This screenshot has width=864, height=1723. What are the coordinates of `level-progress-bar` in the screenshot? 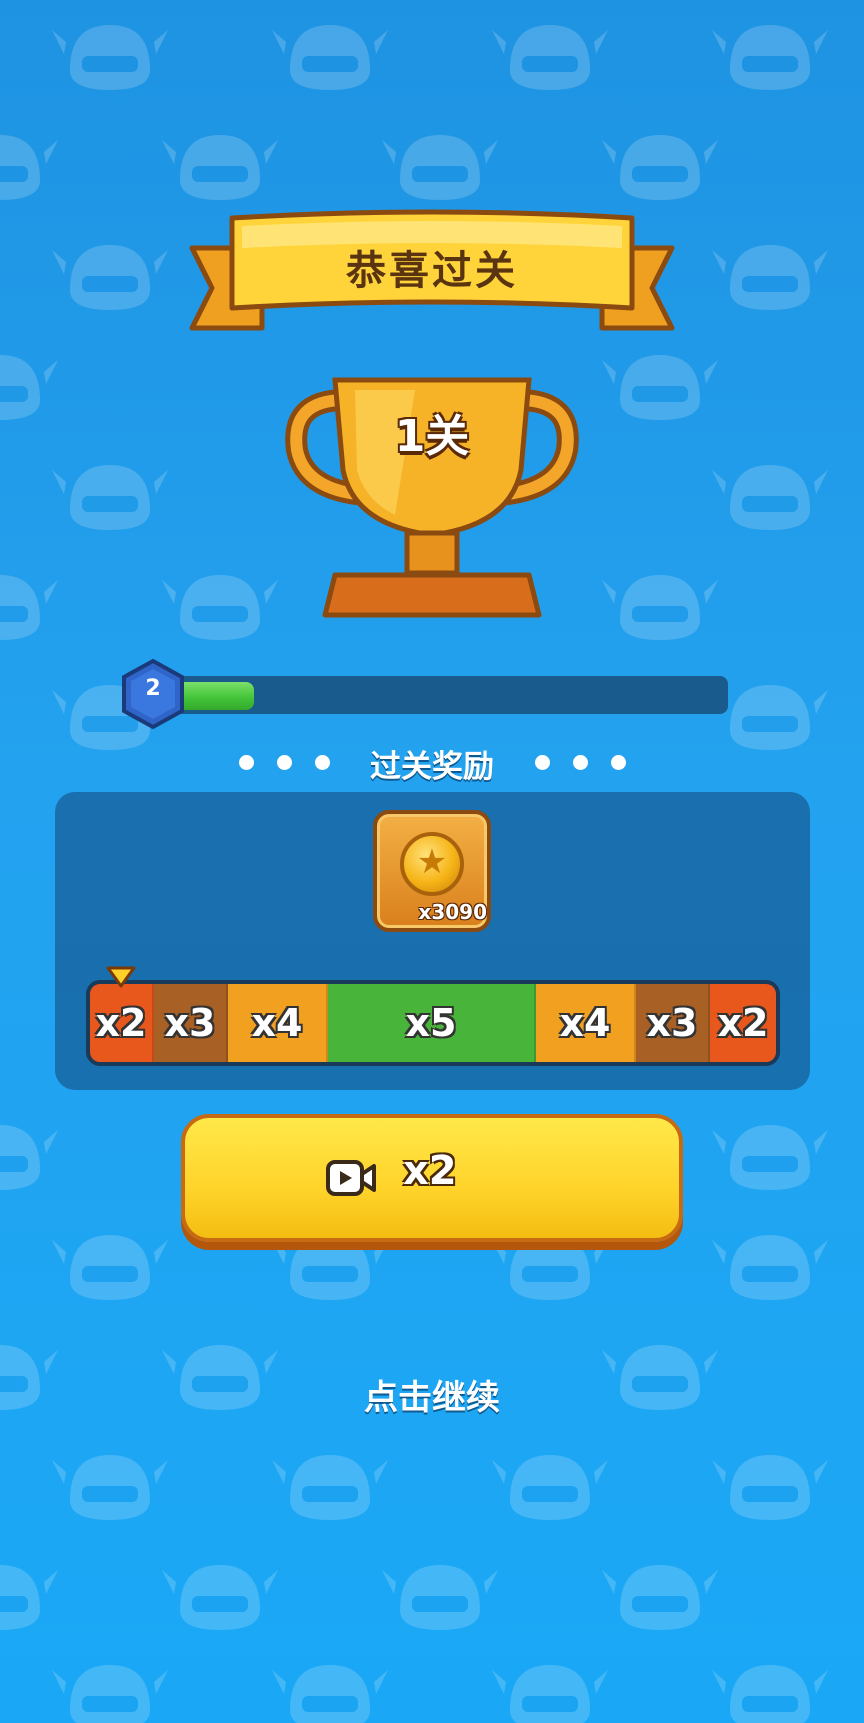 It's located at (444, 695).